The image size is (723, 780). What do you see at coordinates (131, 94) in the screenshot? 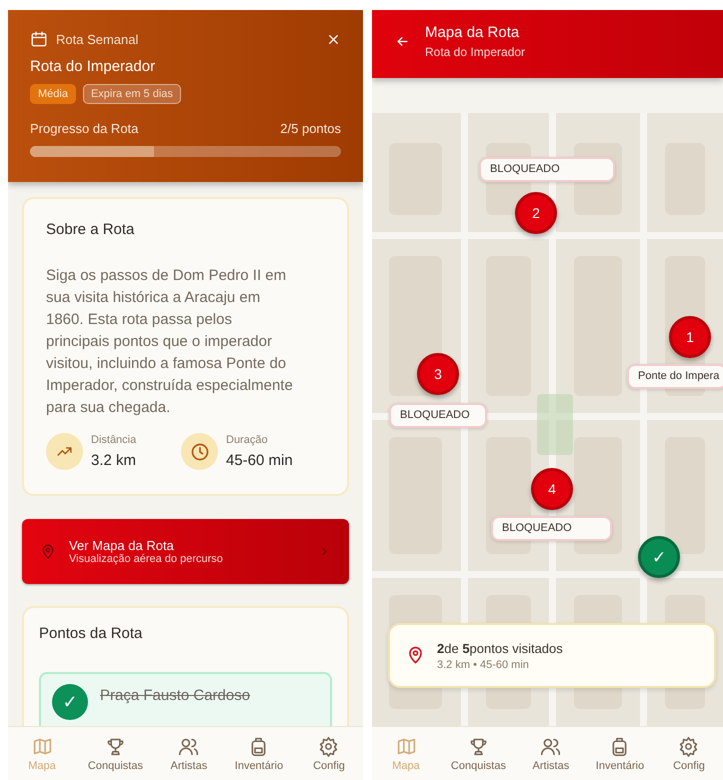
I see `tag: Expira em 5 dias` at bounding box center [131, 94].